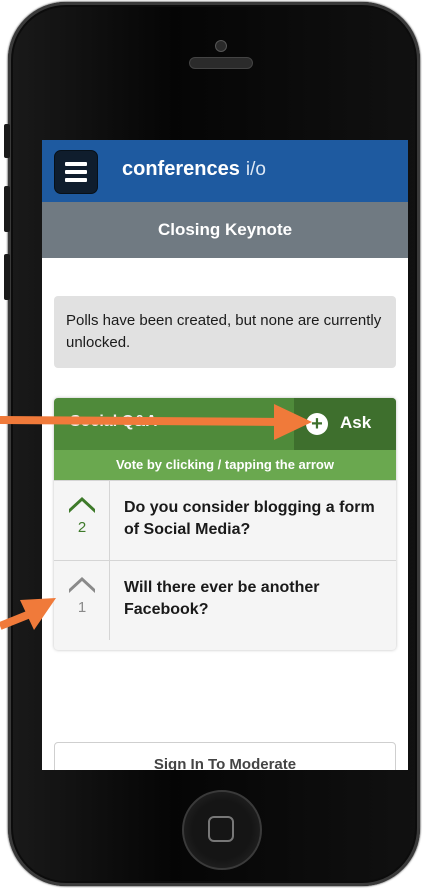 The image size is (426, 890). Describe the element at coordinates (225, 756) in the screenshot. I see `moderate-sign-in-button: Sign In To Moderate` at that location.